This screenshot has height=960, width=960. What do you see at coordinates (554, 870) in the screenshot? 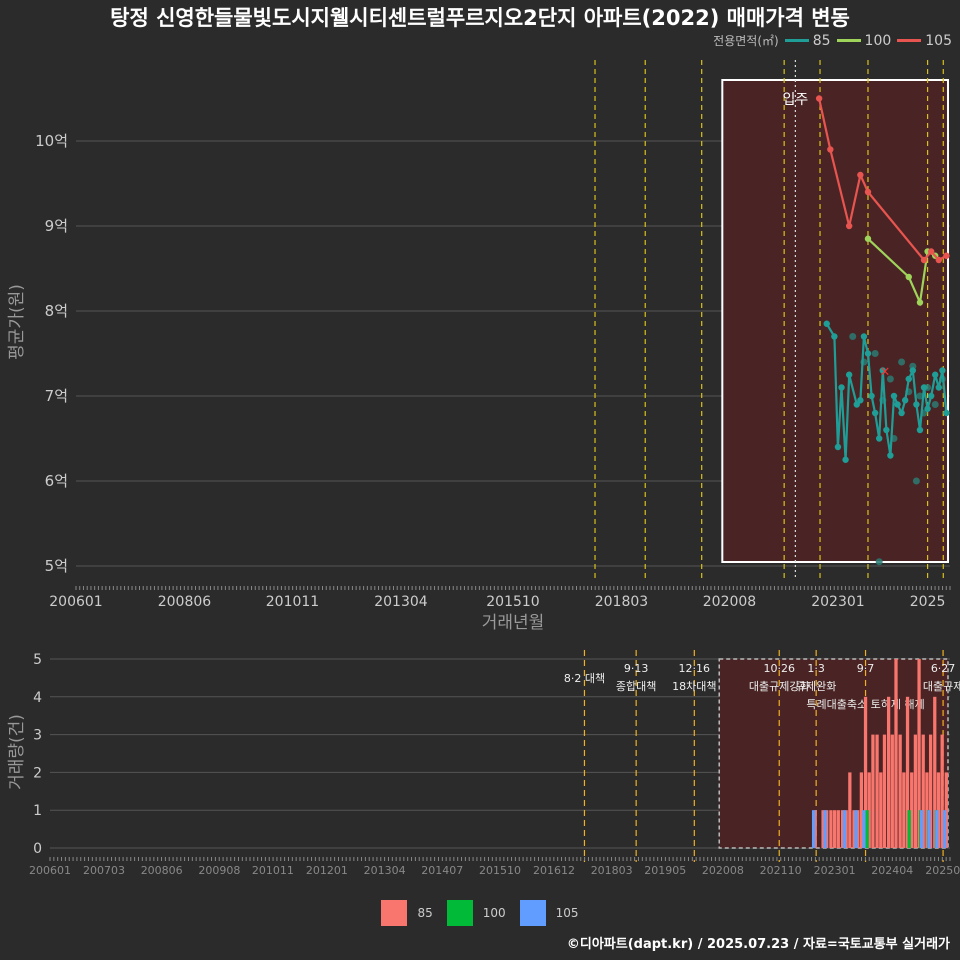
I see `x-tick-label-bottom: 201612` at bounding box center [554, 870].